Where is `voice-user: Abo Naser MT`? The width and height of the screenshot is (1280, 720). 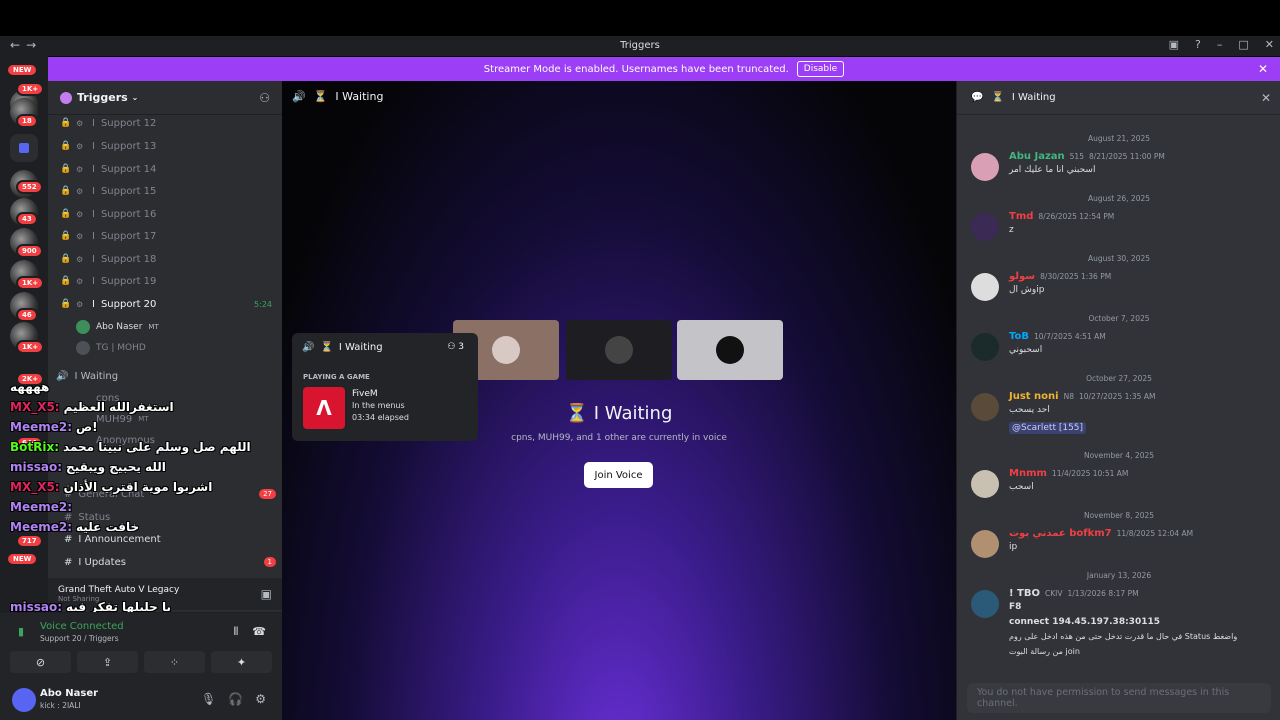
voice-user: Abo Naser MT is located at coordinates (117, 327).